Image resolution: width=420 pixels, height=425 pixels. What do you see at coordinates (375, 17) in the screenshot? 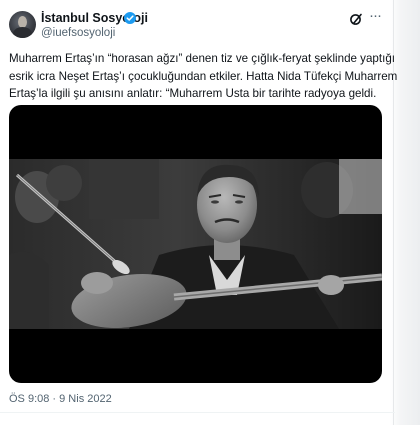
I see `more-options-icon: ···` at bounding box center [375, 17].